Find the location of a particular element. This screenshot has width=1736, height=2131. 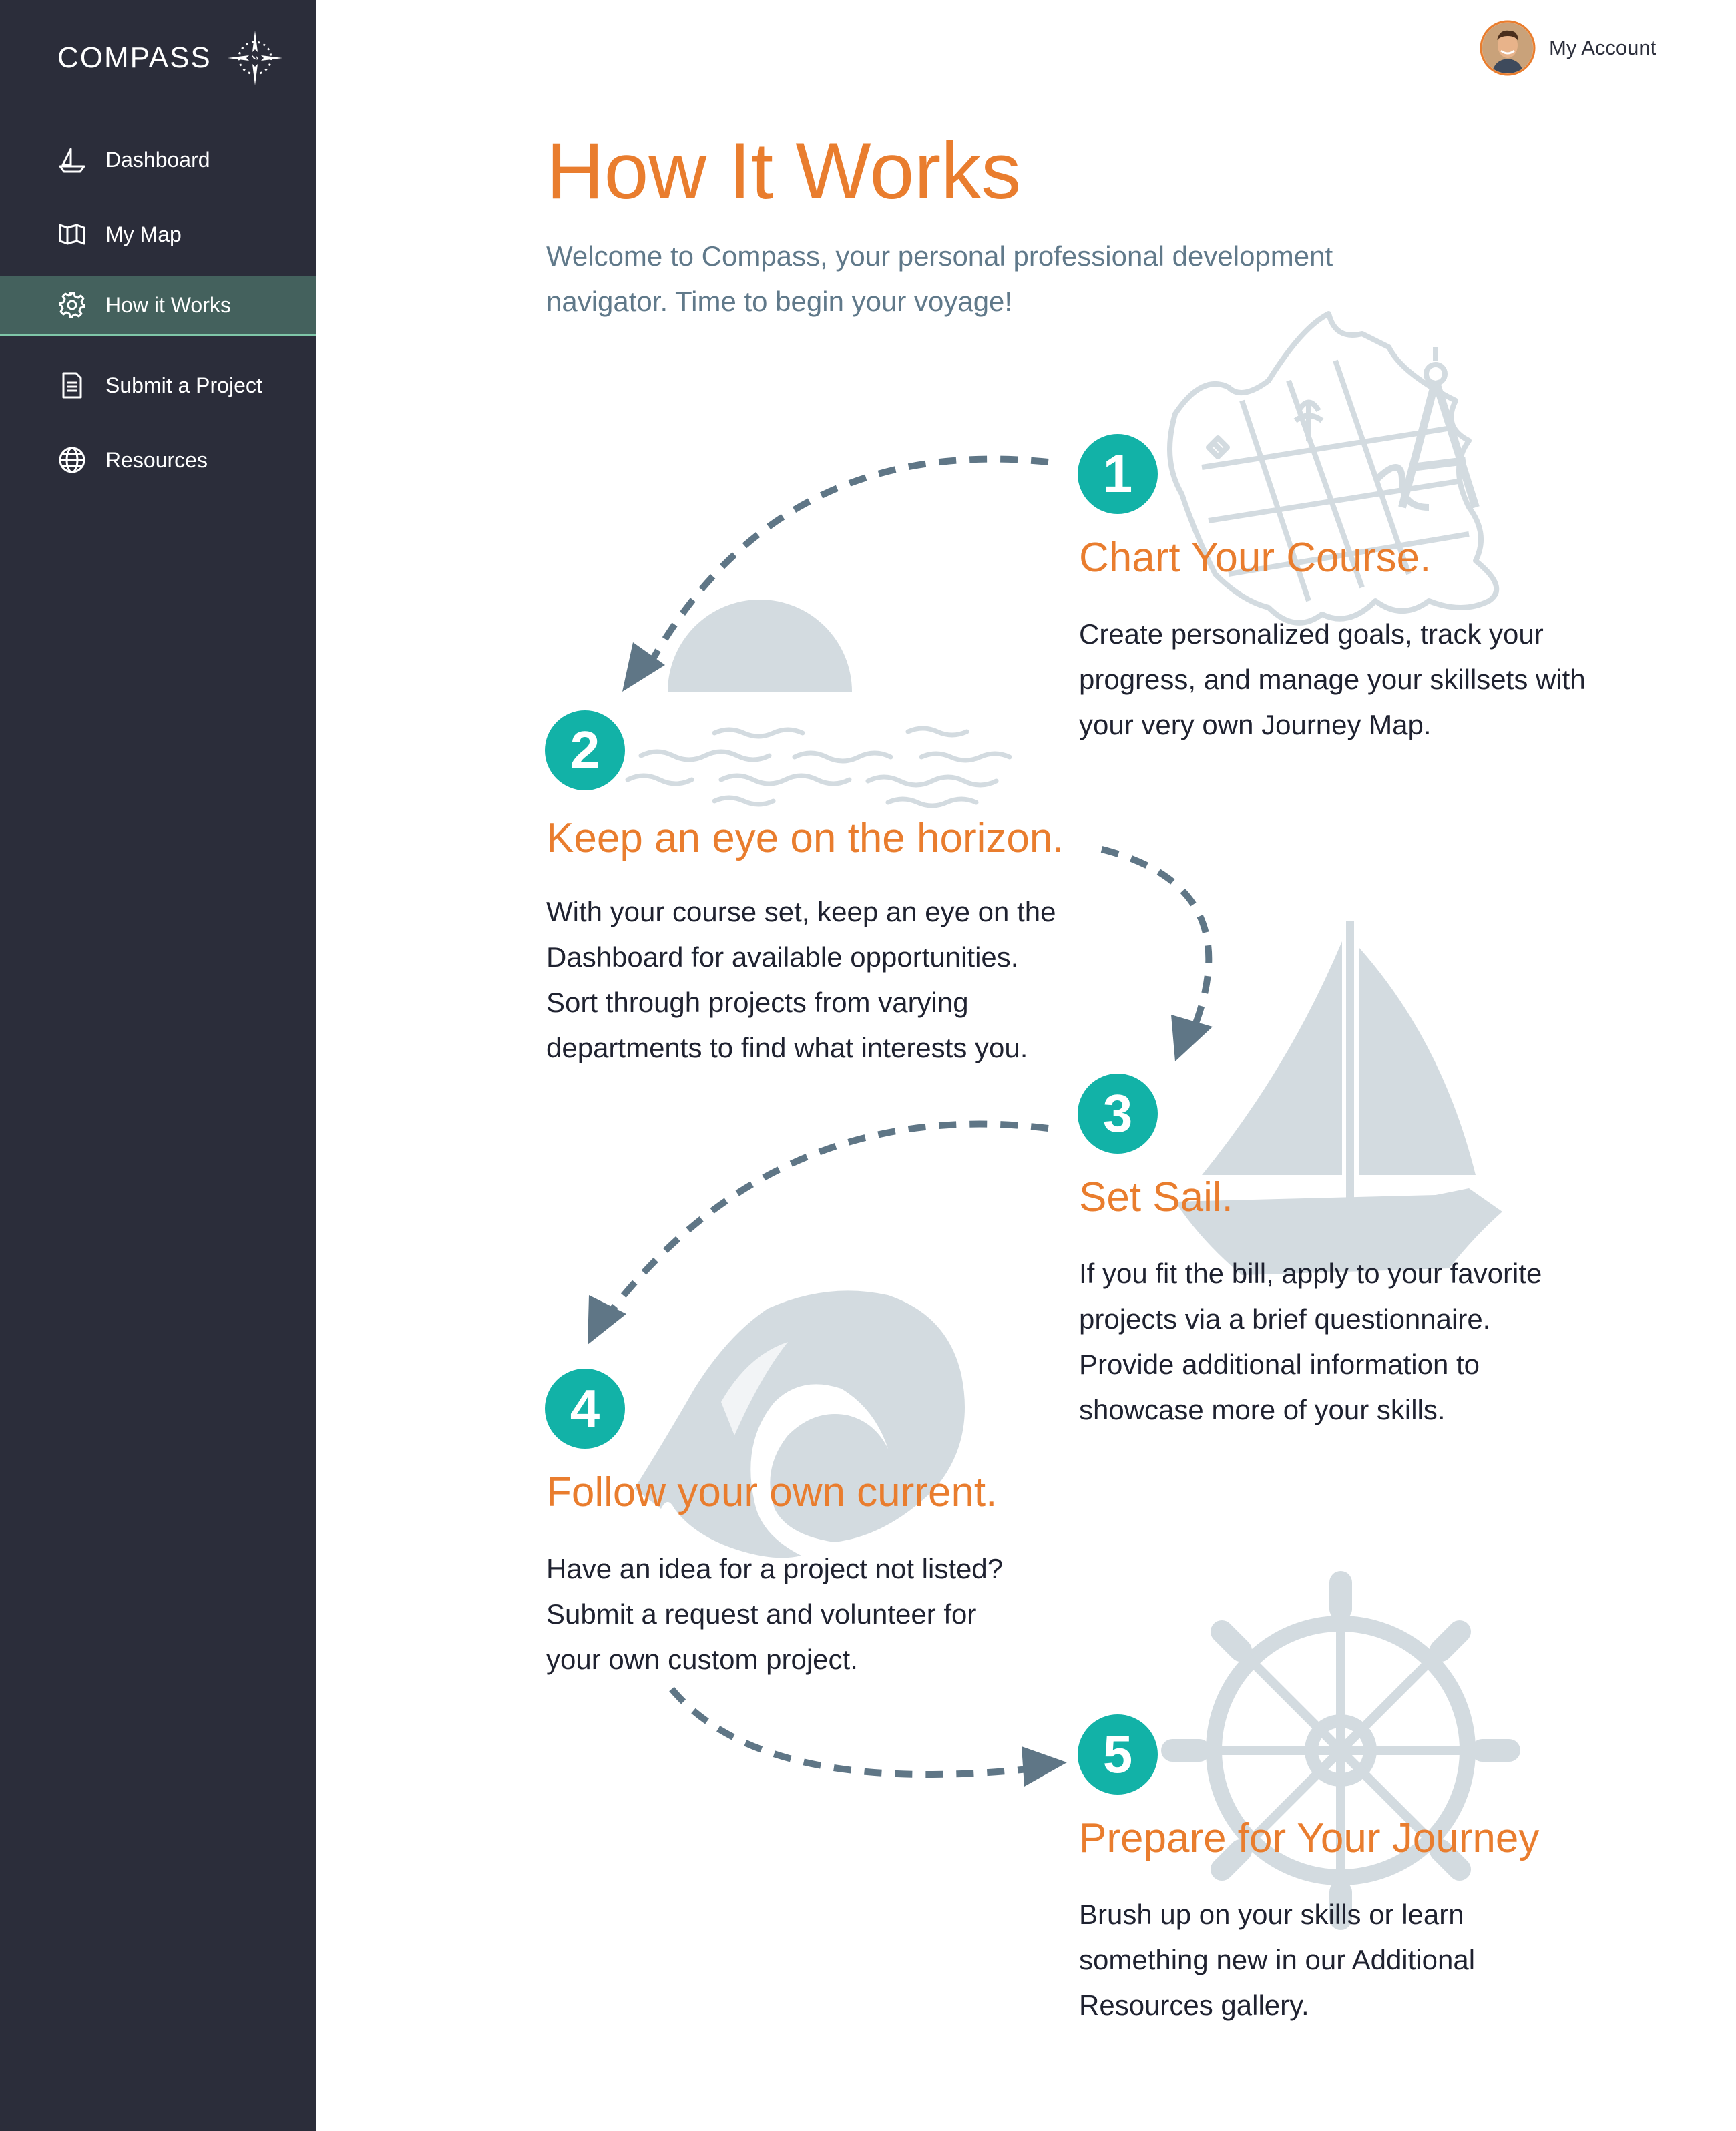

step-text-line: Submit a request and volunteer for is located at coordinates (761, 1614).